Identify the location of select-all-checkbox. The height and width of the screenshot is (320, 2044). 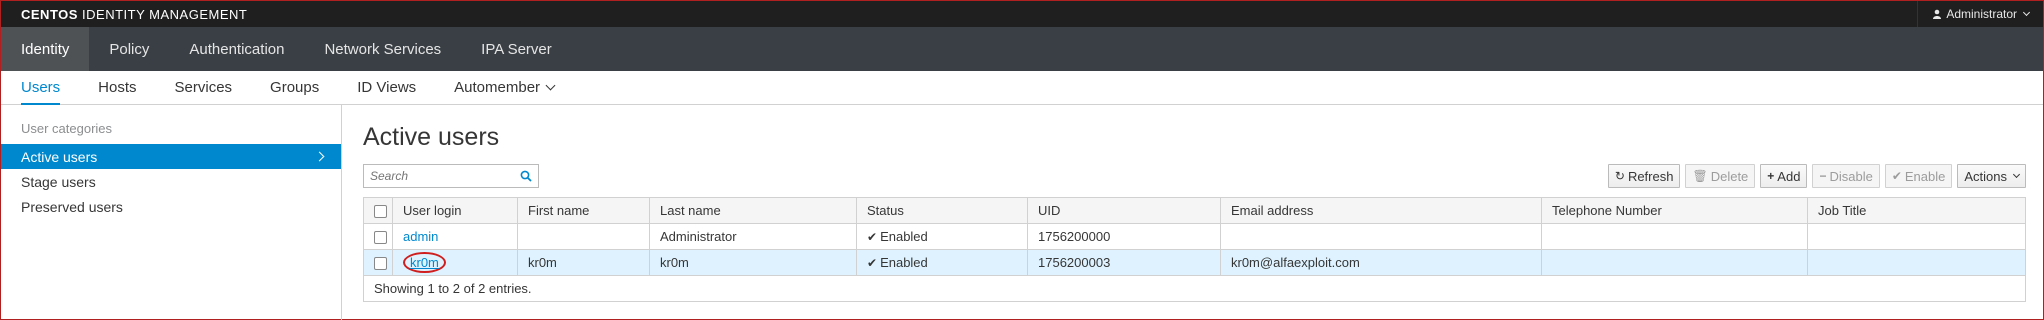
(380, 212).